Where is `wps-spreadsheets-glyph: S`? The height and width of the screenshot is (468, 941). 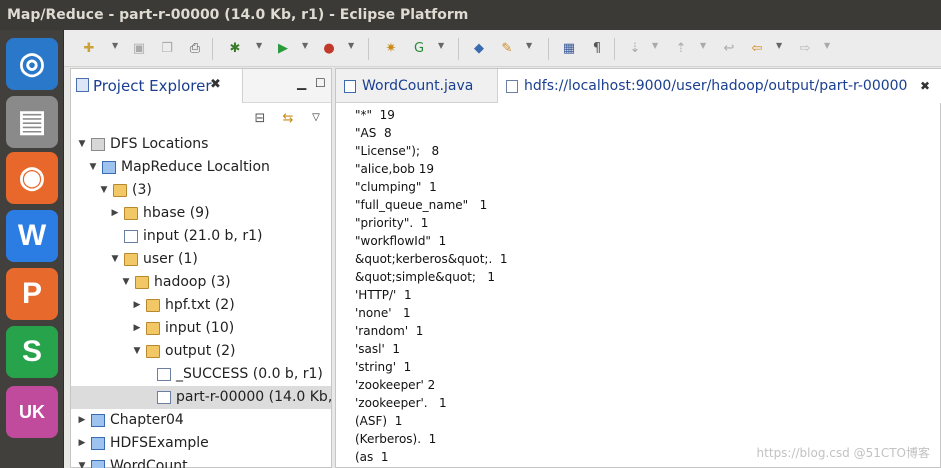 wps-spreadsheets-glyph: S is located at coordinates (31, 351).